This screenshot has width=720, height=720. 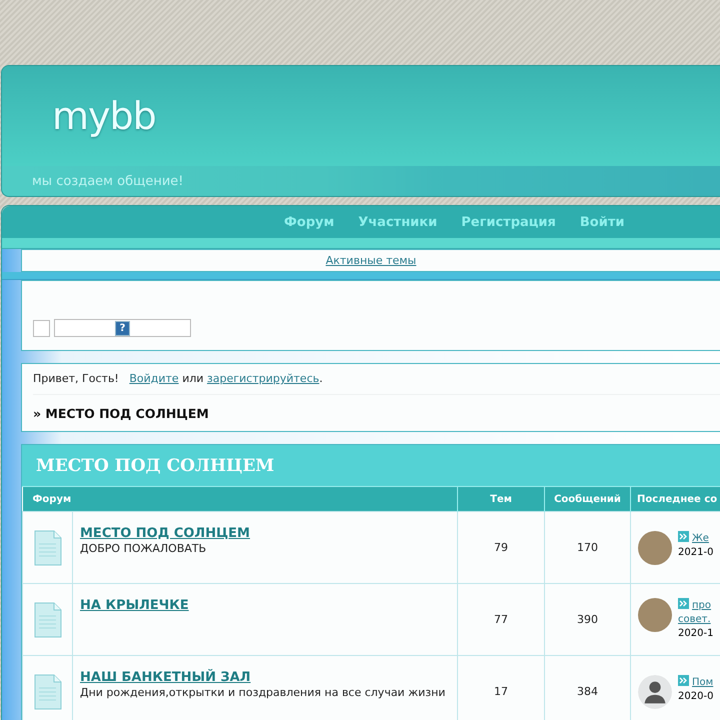 What do you see at coordinates (121, 413) in the screenshot?
I see `breadcrumb: » МЕСТО ПОД СОЛНЦЕМ` at bounding box center [121, 413].